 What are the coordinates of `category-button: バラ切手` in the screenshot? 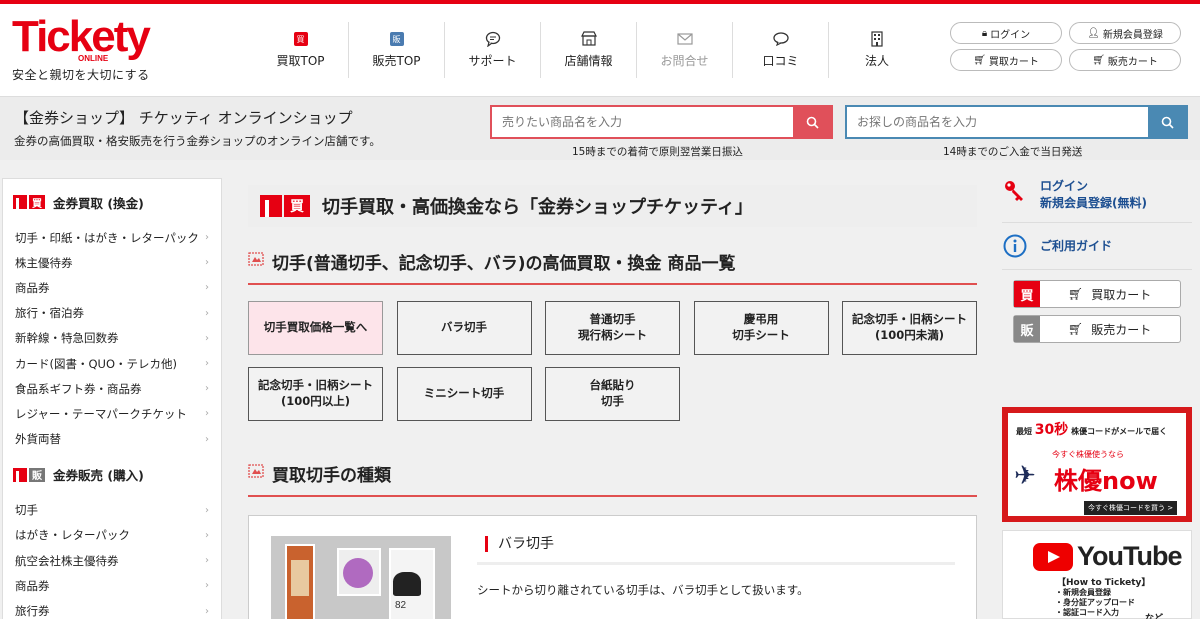 It's located at (464, 328).